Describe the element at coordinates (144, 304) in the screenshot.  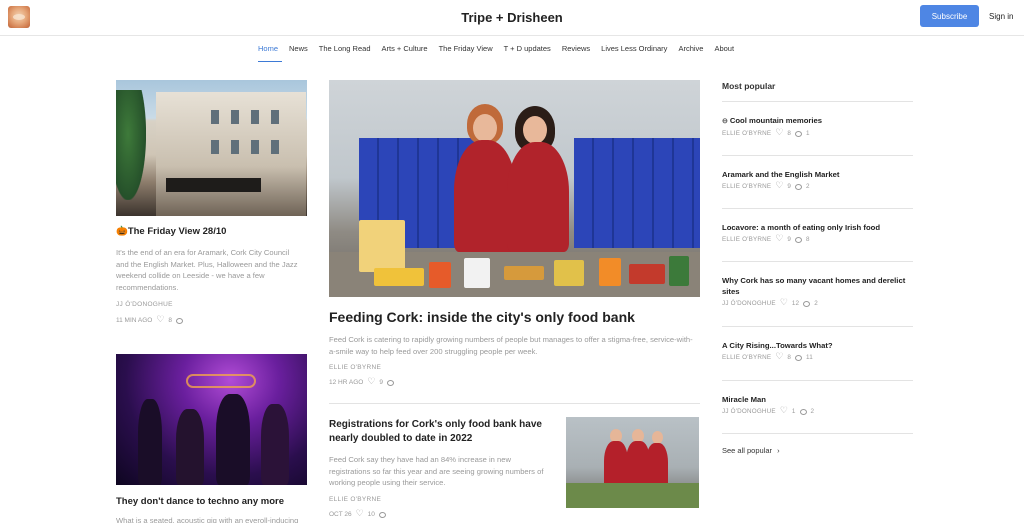
I see `post-author: JJ Ó'DONOGHUE` at that location.